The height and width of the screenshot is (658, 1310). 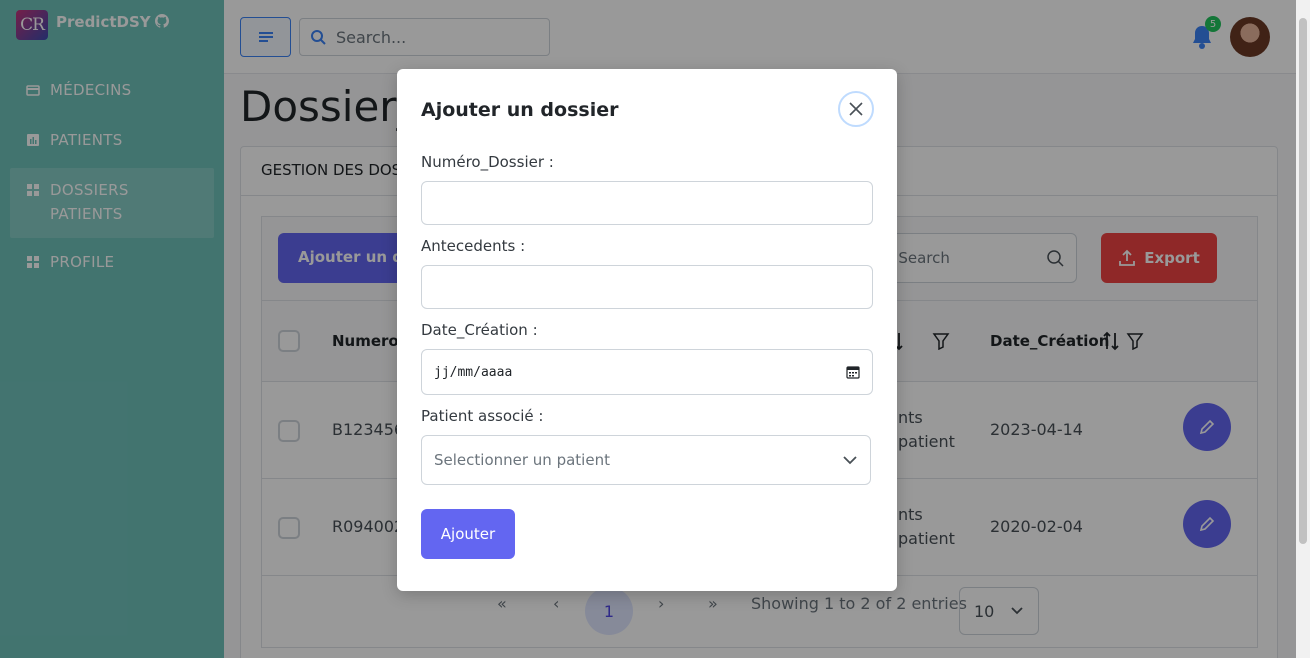 What do you see at coordinates (487, 162) in the screenshot?
I see `numero-dossier-label: Numéro_Dossier :` at bounding box center [487, 162].